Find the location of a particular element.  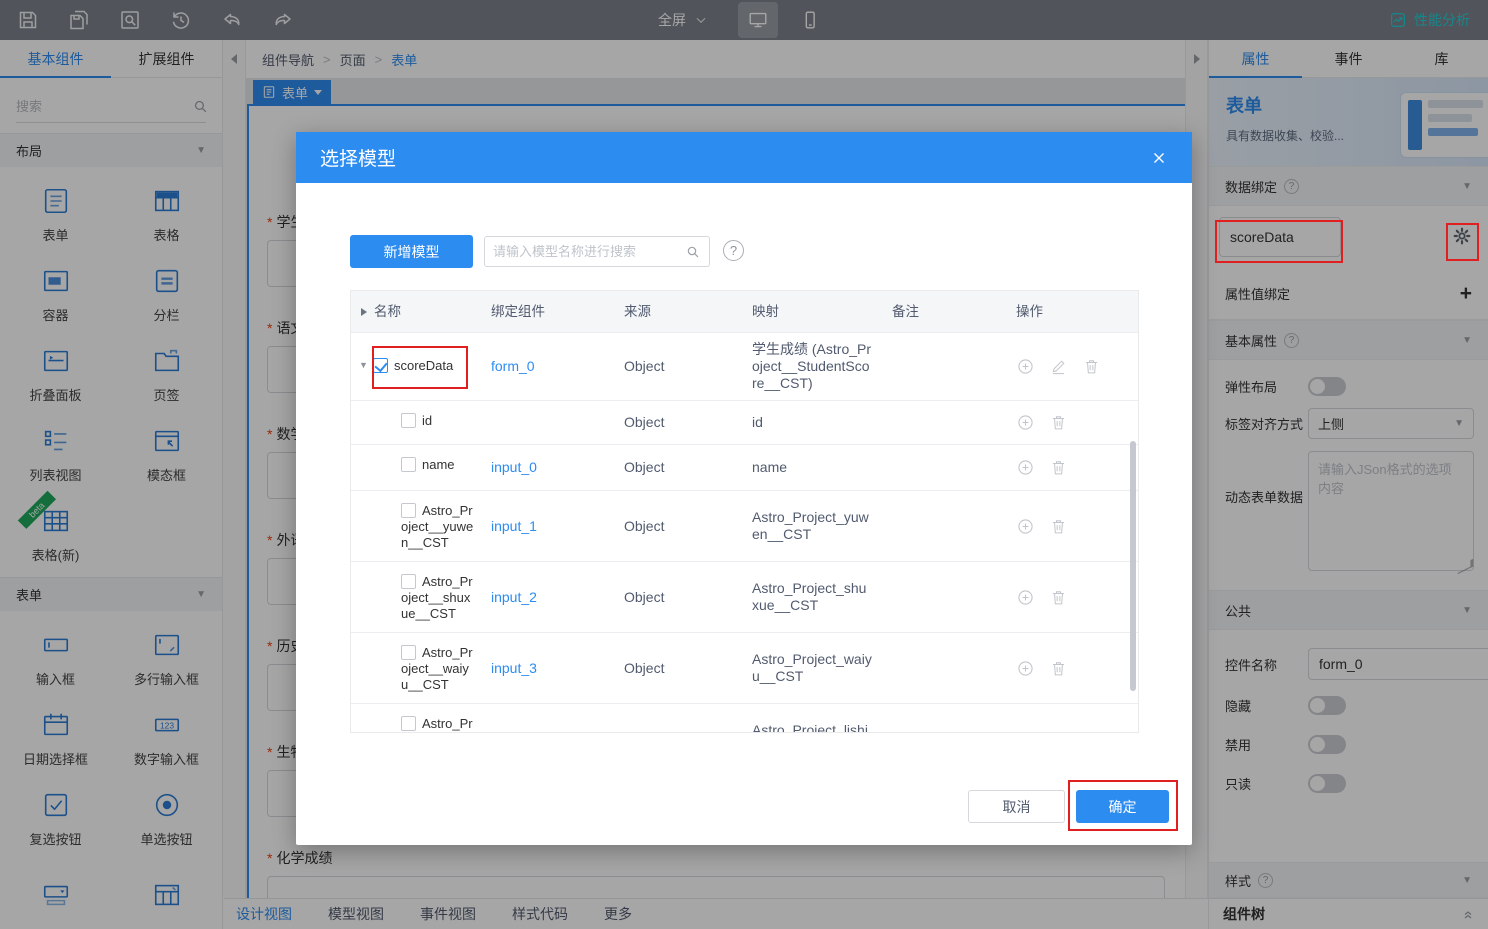

model-table-row: name input_0 Object name is located at coordinates (744, 468).